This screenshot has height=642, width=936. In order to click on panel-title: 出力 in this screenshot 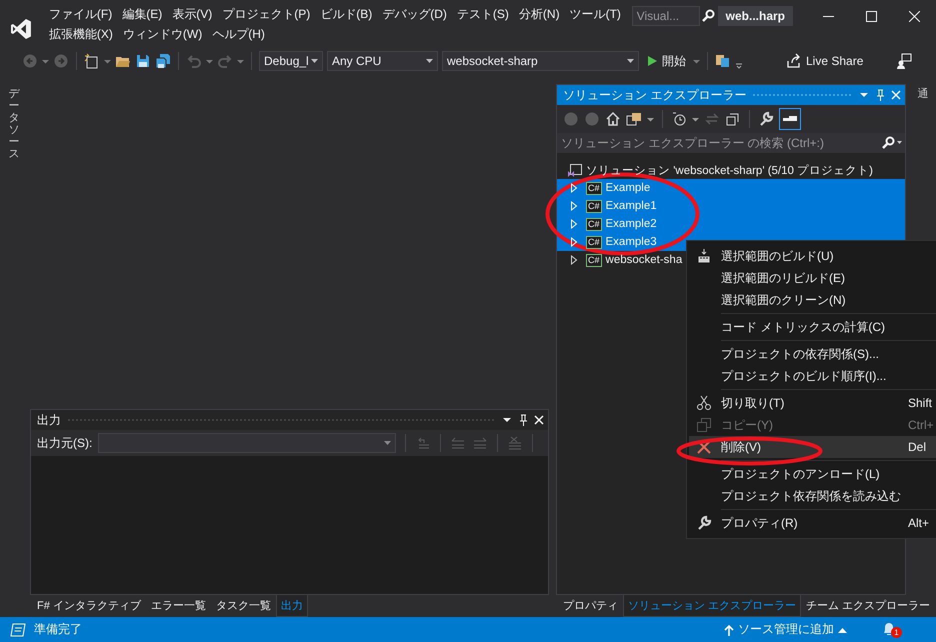, I will do `click(49, 420)`.